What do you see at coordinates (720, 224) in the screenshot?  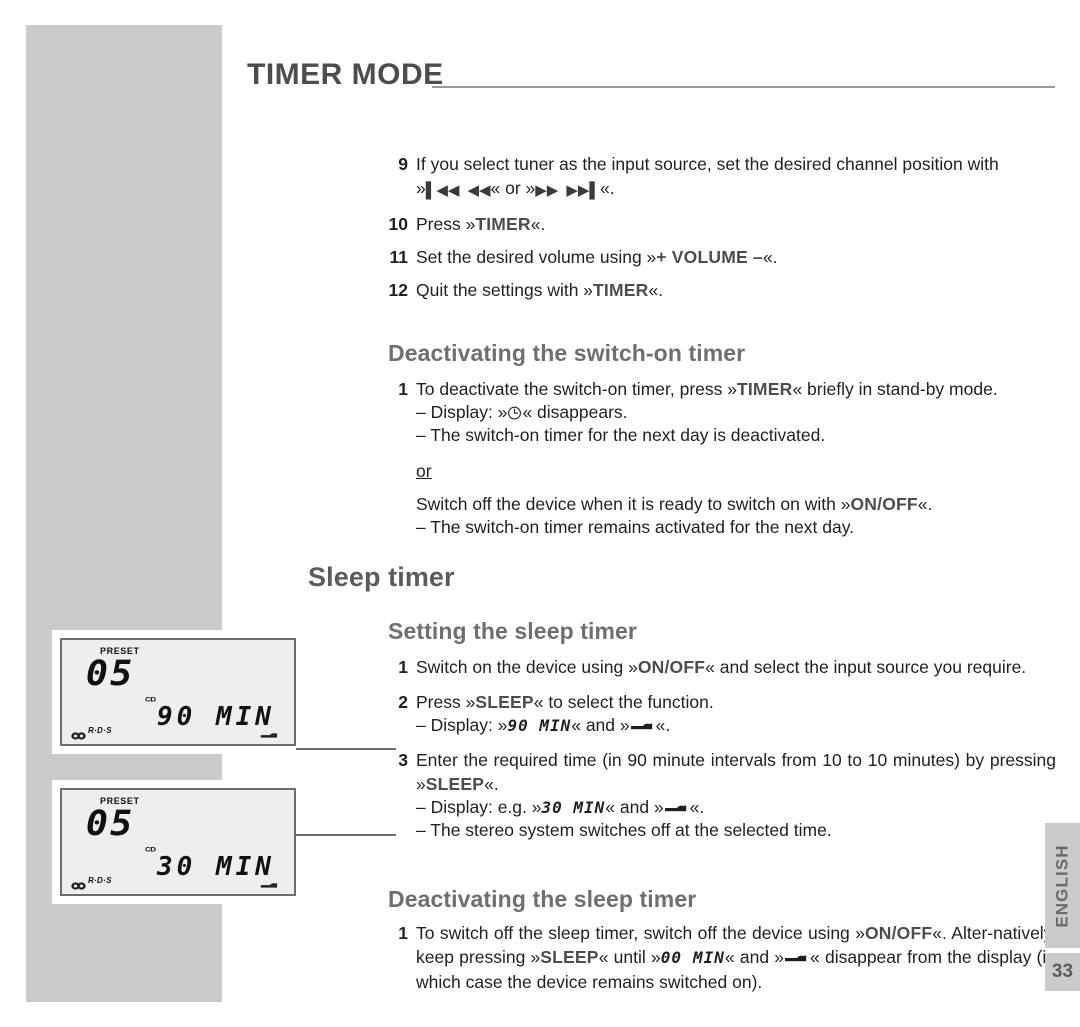 I see `list-item-step-10: 10 Press »TIMER«.` at bounding box center [720, 224].